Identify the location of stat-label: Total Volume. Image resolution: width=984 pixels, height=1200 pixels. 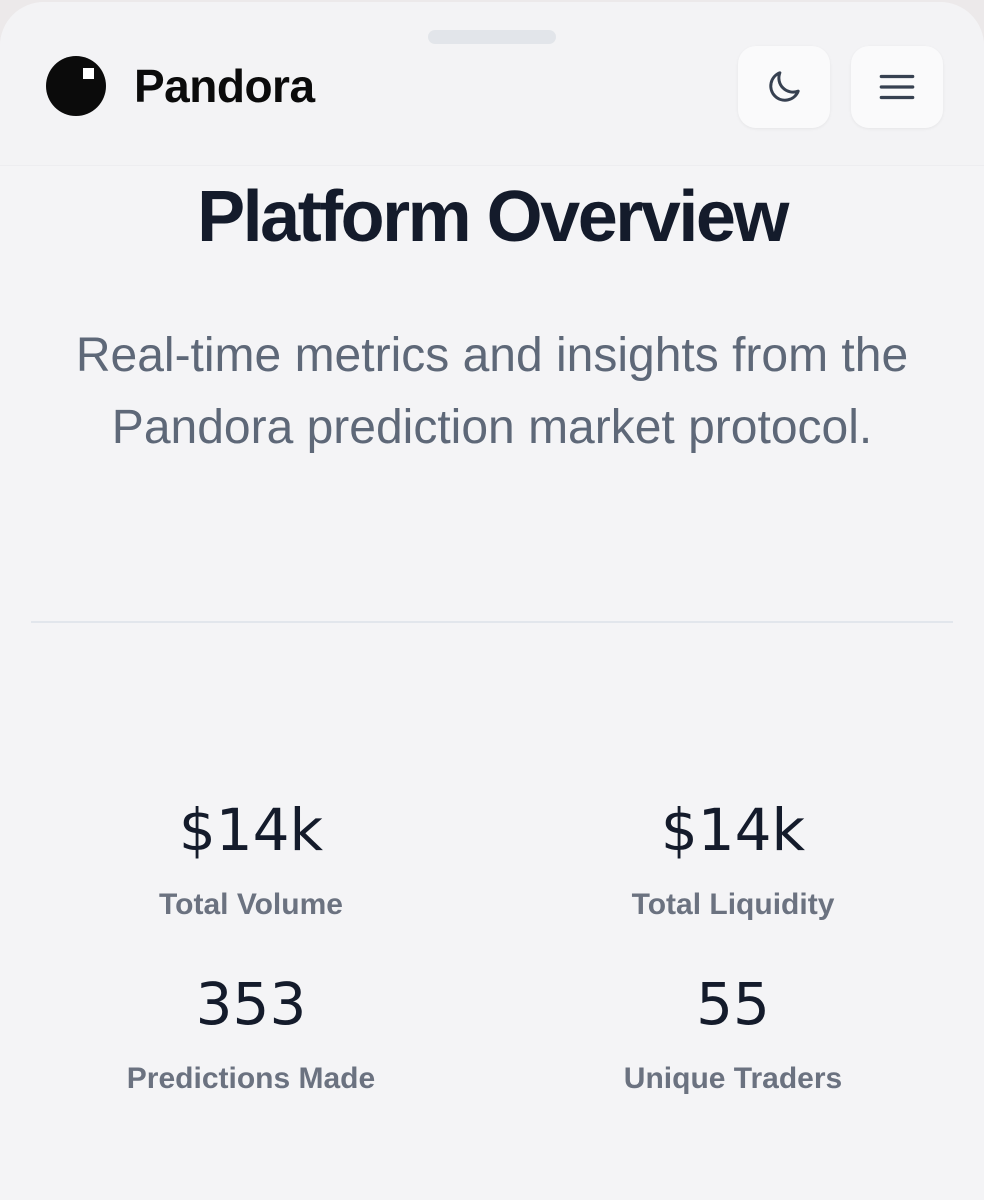
(251, 904).